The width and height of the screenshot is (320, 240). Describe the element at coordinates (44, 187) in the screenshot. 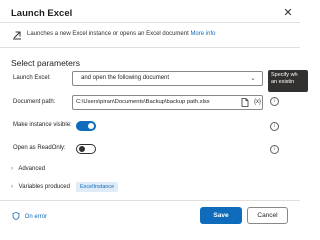

I see `variables-produced-label: Variables produced` at that location.